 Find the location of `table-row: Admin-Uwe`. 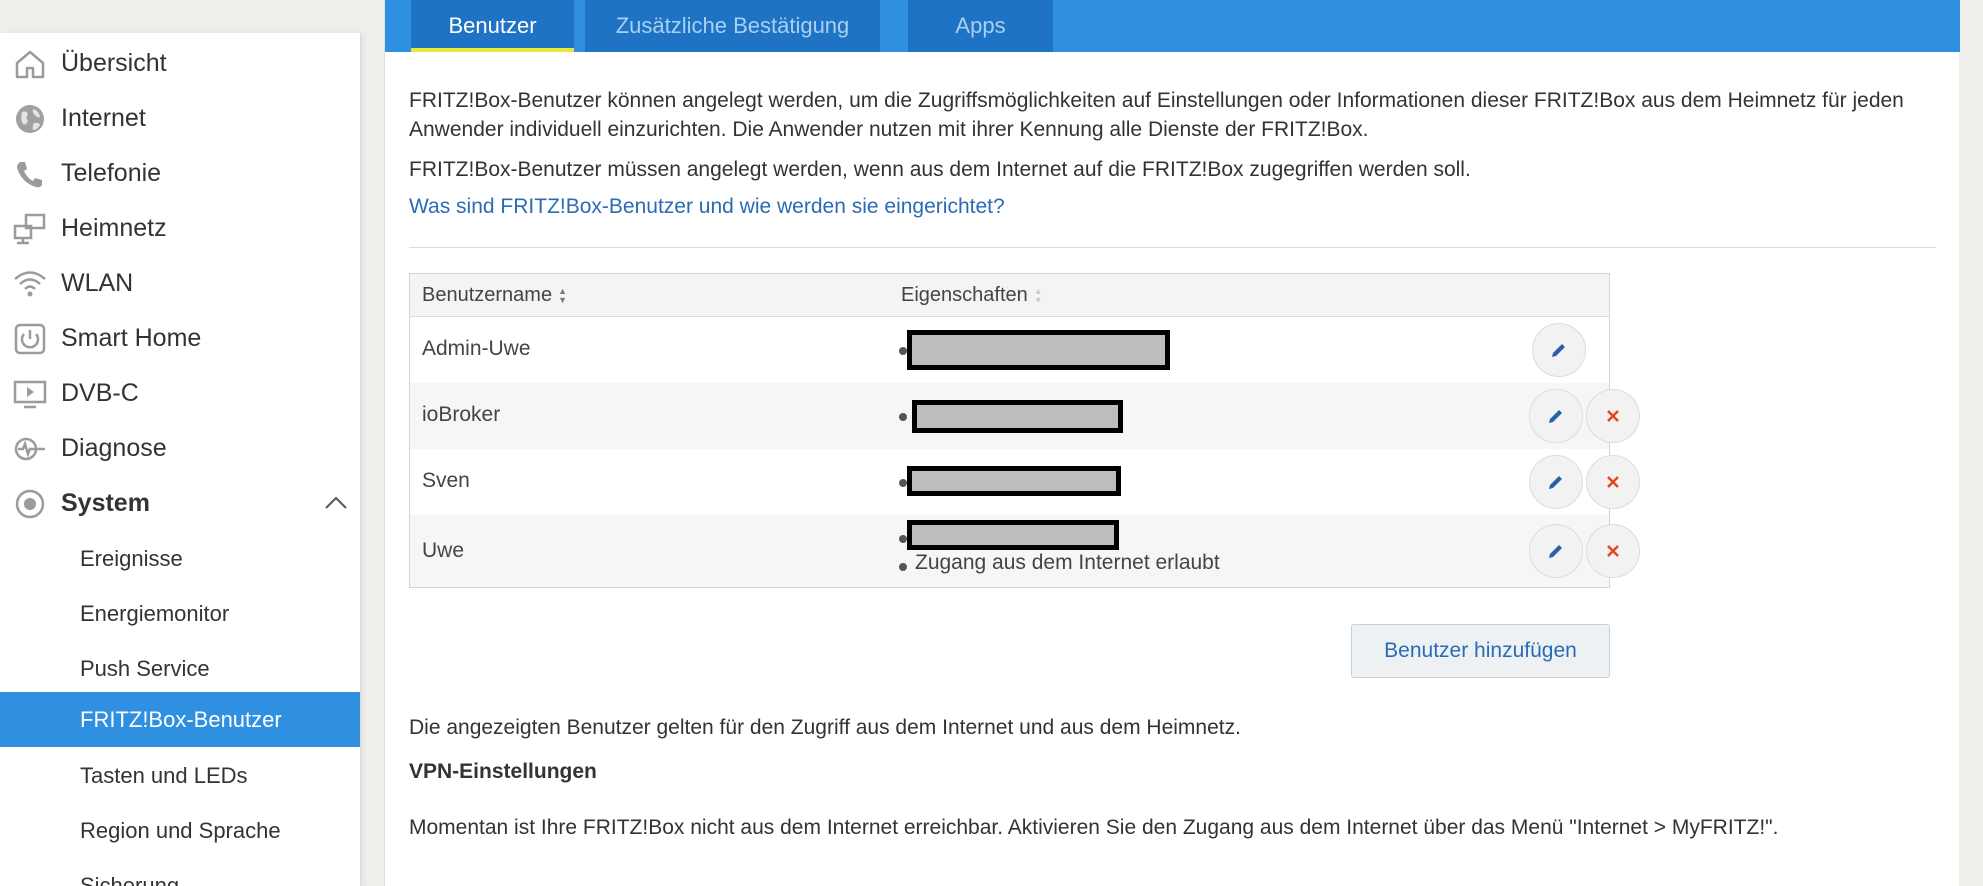

table-row: Admin-Uwe is located at coordinates (1009, 350).